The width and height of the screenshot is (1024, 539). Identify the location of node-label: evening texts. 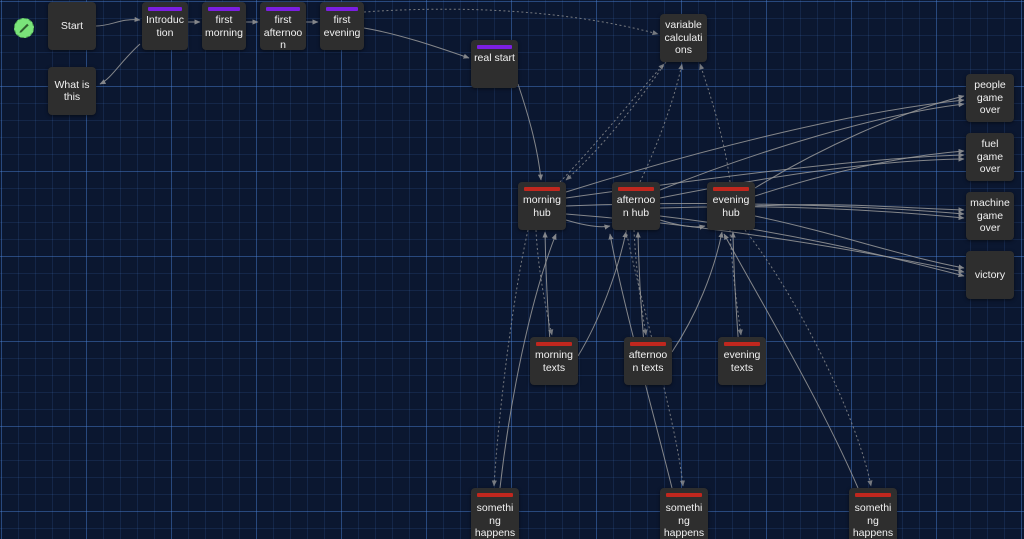
(742, 361).